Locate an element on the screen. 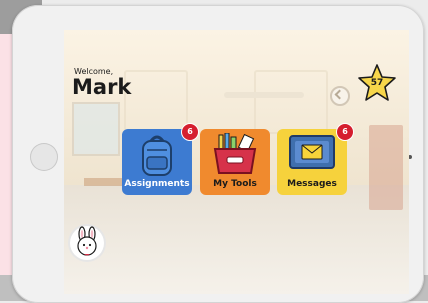  envelope-icon is located at coordinates (312, 152).